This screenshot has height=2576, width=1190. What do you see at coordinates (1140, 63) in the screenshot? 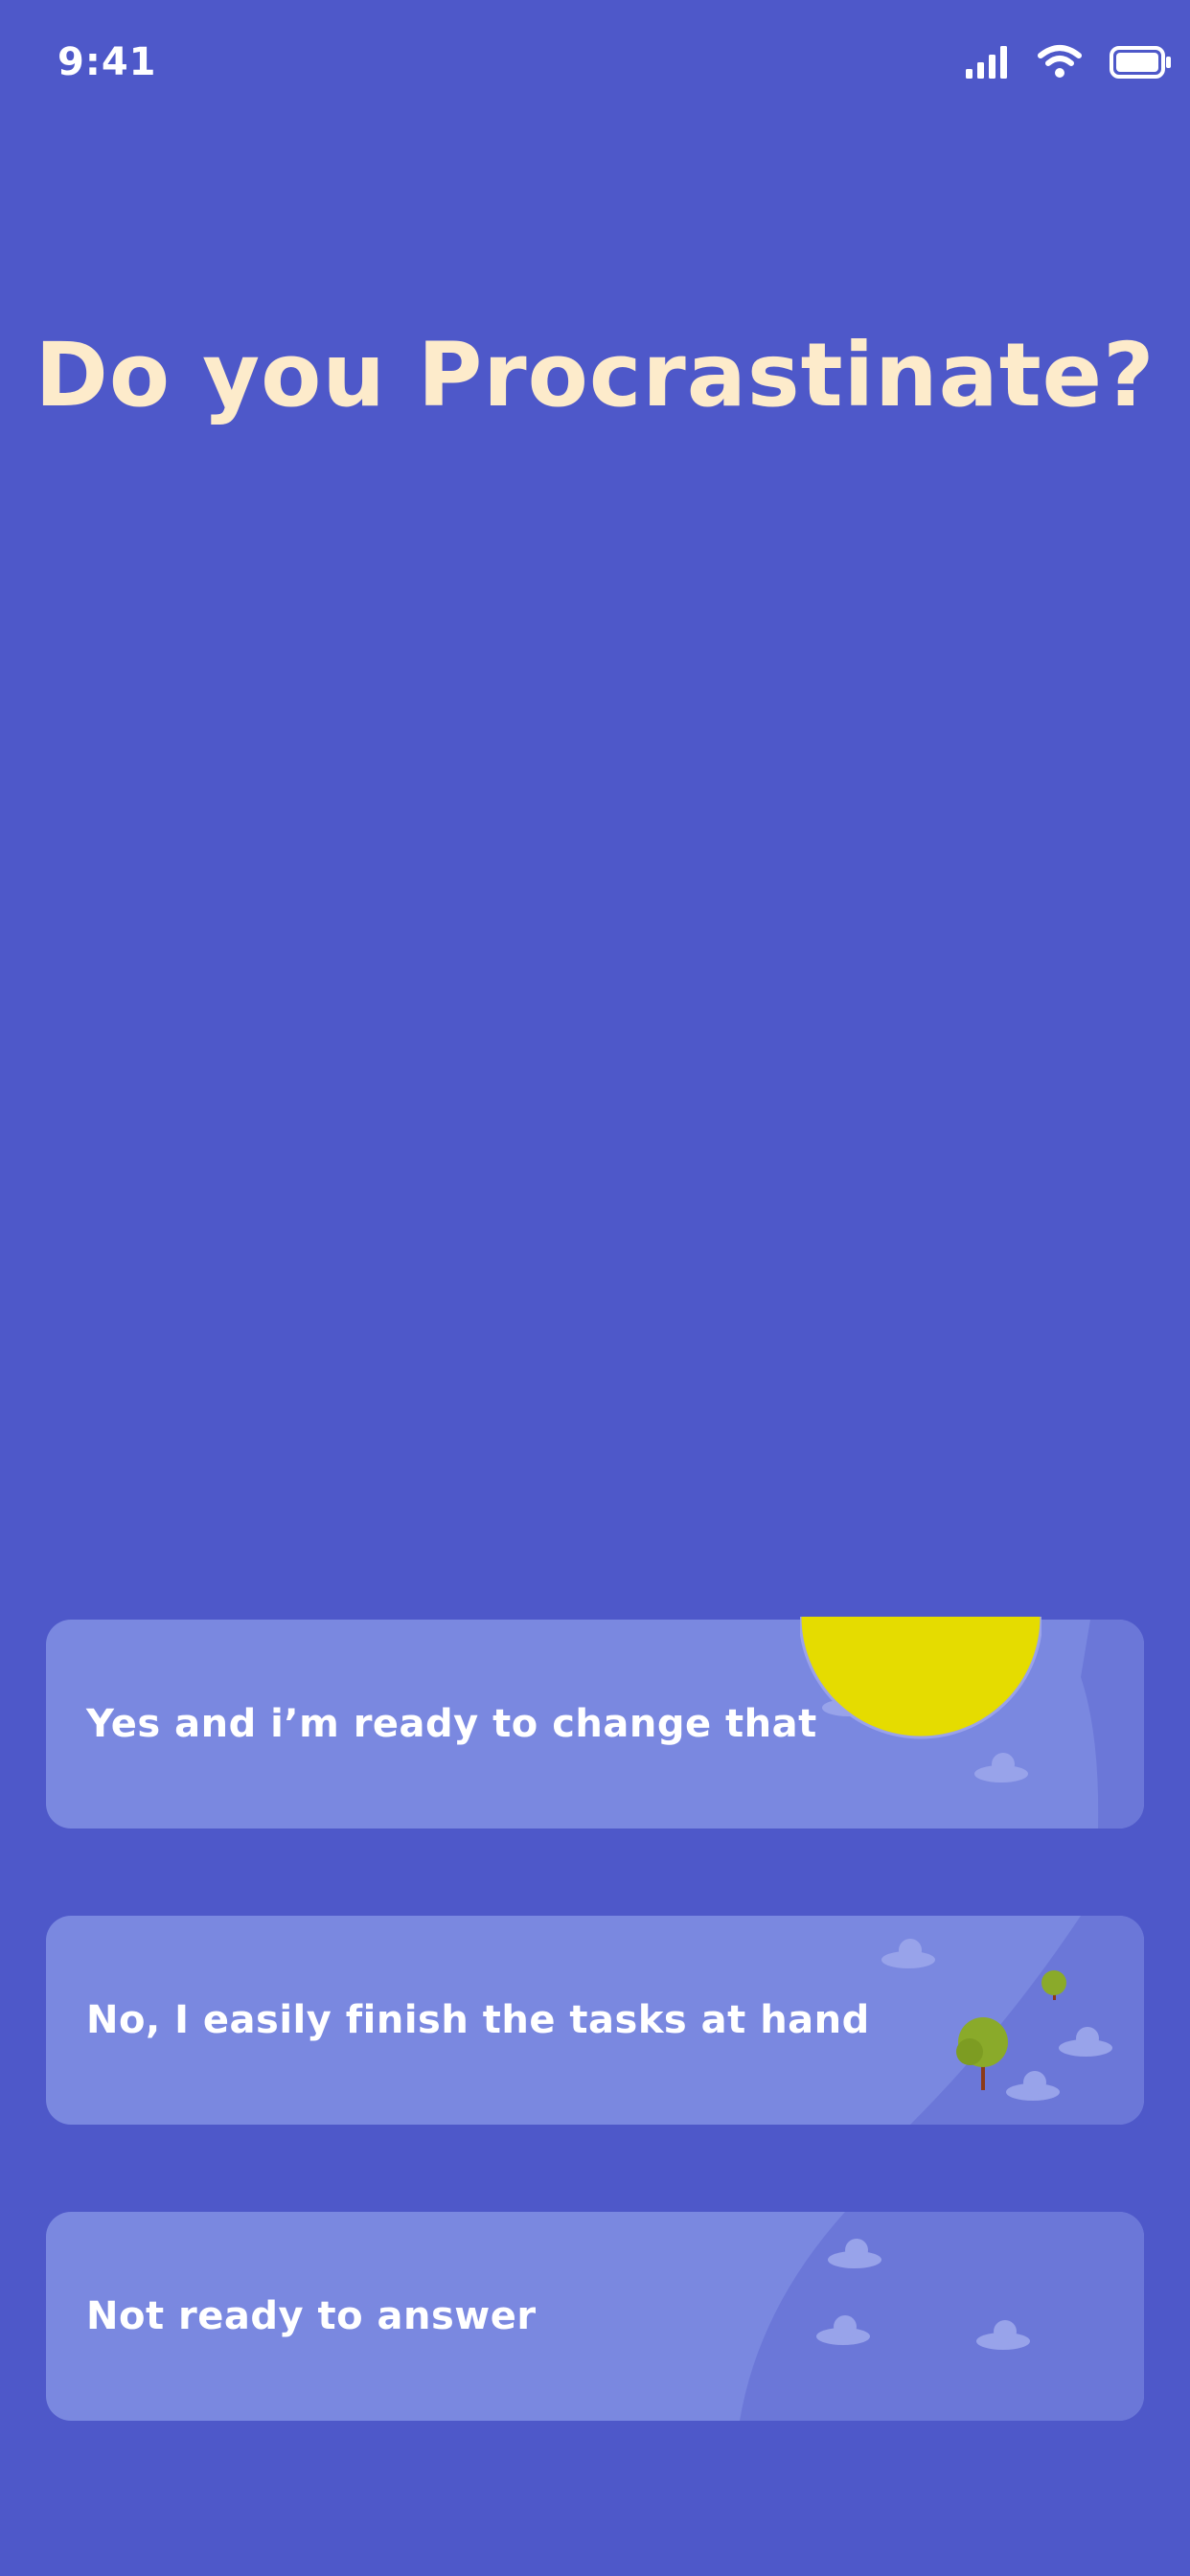
I see `battery-icon` at bounding box center [1140, 63].